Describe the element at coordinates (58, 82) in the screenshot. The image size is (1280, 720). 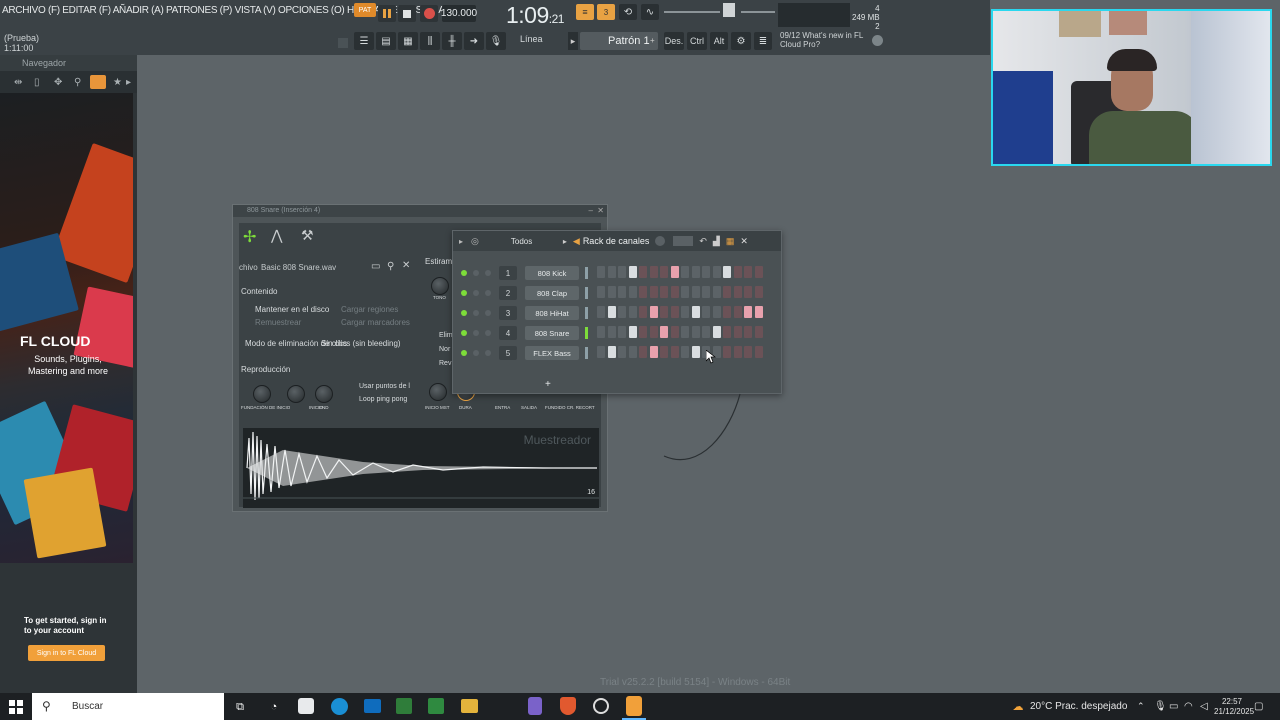
I see `browser-move-icon: ✥` at that location.